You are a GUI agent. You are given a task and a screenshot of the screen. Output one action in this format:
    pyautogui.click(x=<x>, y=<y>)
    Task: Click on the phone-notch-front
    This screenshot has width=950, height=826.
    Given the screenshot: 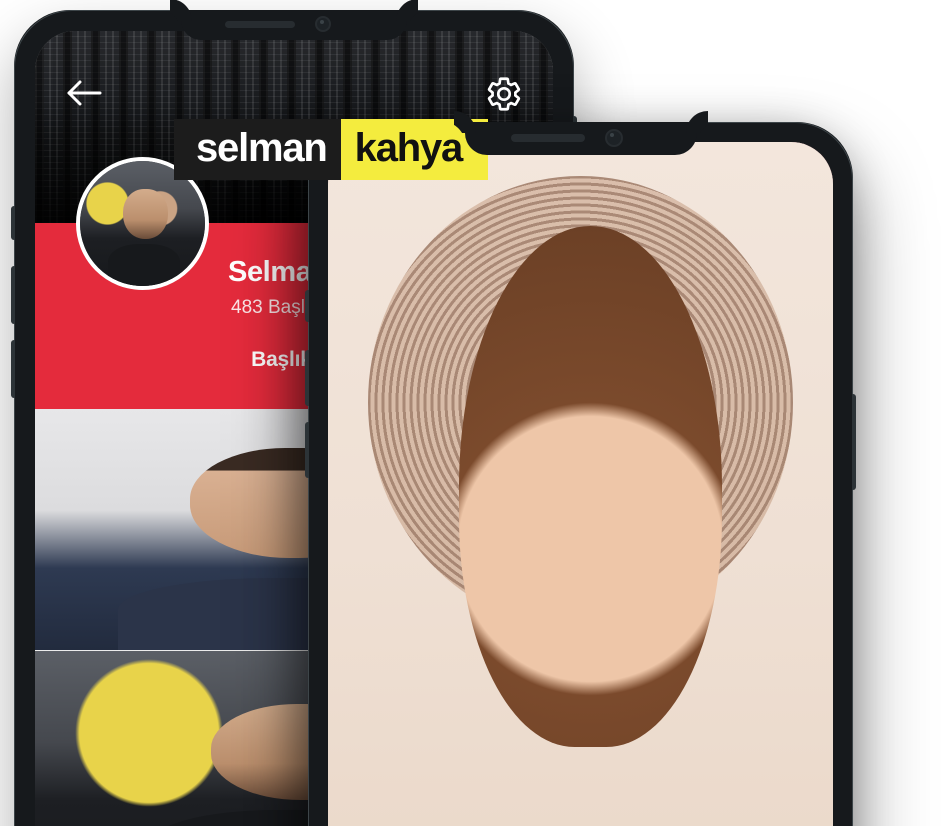 What is the action you would take?
    pyautogui.click(x=580, y=138)
    